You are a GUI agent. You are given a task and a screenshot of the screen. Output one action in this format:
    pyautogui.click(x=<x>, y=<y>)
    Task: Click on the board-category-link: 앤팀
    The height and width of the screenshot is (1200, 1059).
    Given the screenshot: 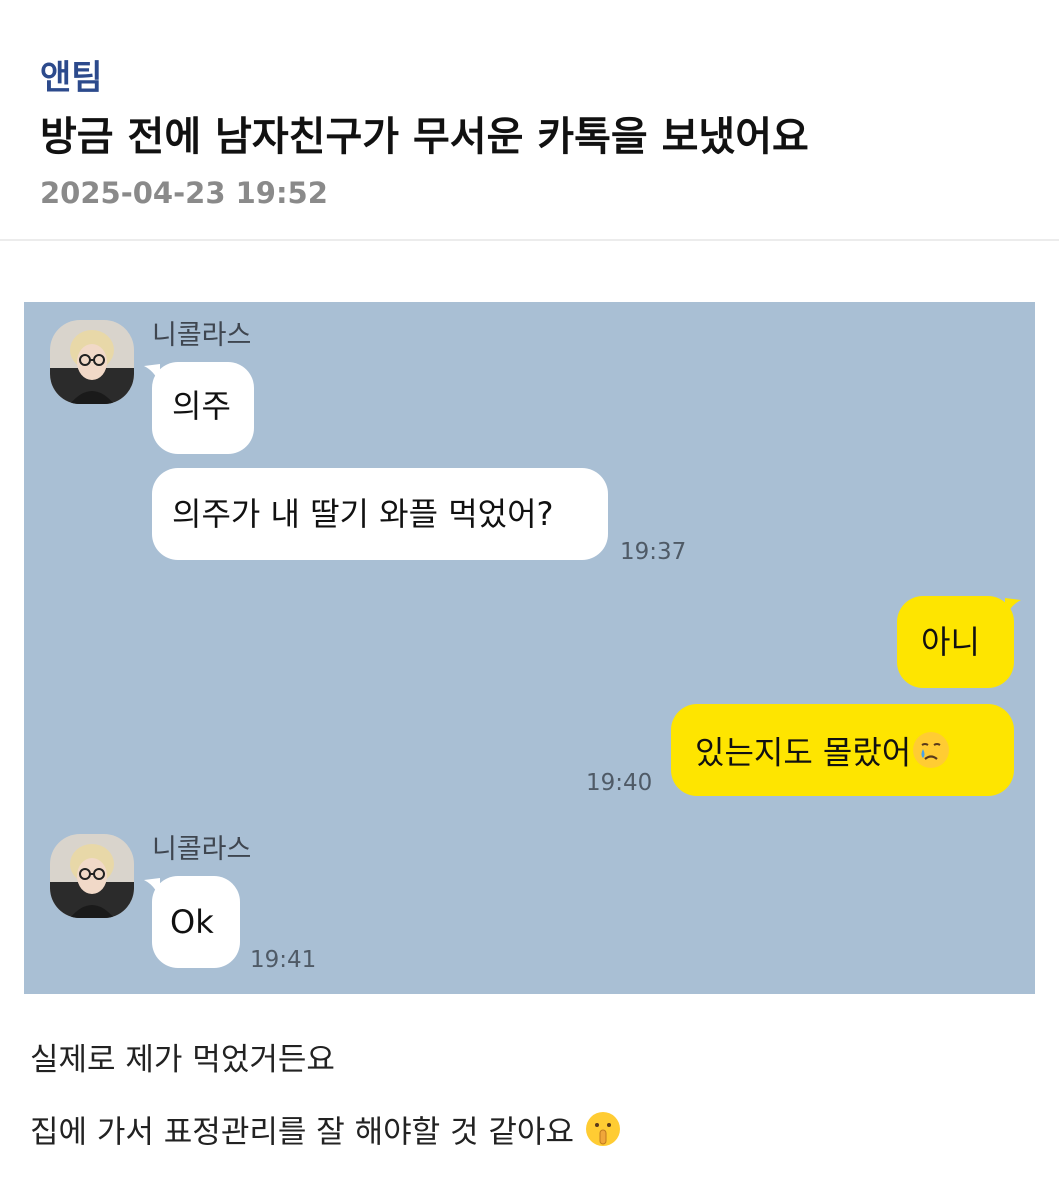 What is the action you would take?
    pyautogui.click(x=71, y=78)
    